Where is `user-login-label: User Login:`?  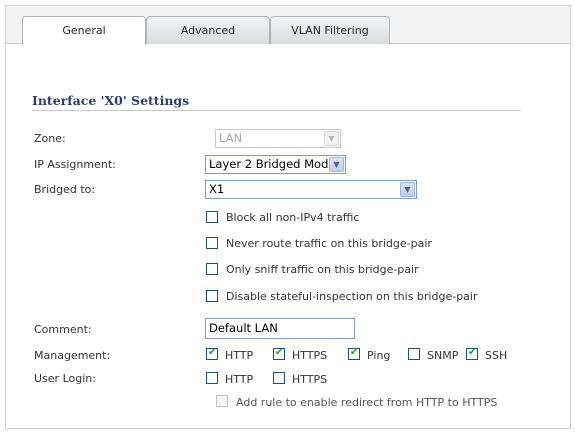
user-login-label: User Login: is located at coordinates (65, 378).